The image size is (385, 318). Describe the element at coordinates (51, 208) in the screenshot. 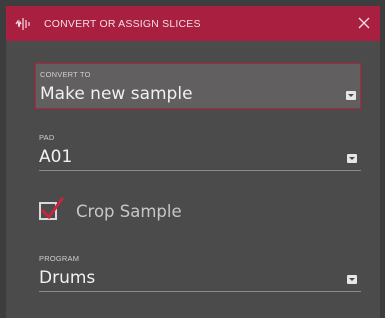

I see `crop-sample-checkbox` at that location.